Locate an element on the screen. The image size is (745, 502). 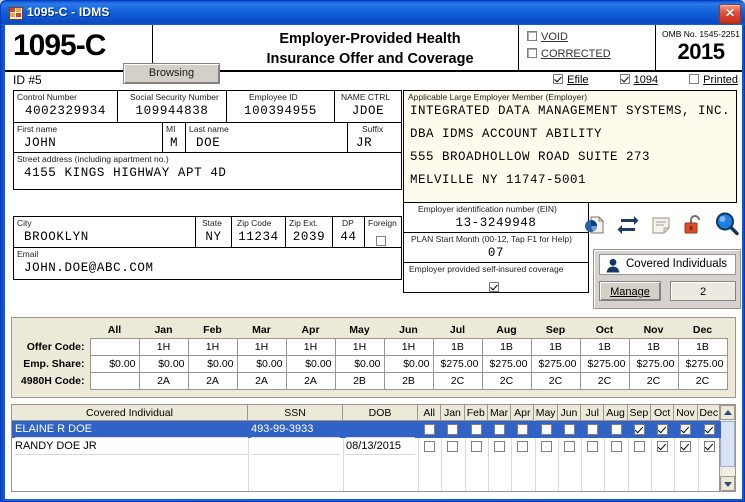
notes-icon is located at coordinates (661, 225).